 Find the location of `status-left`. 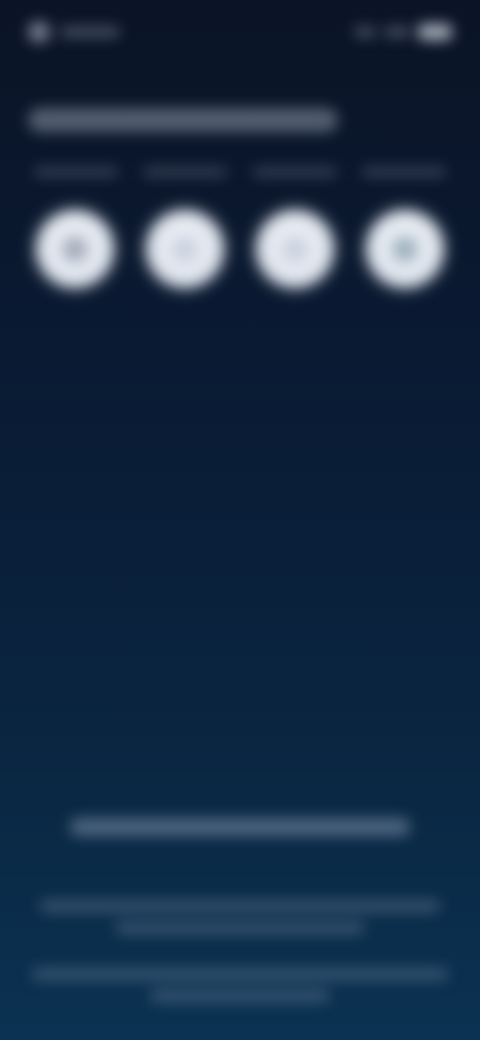

status-left is located at coordinates (74, 32).